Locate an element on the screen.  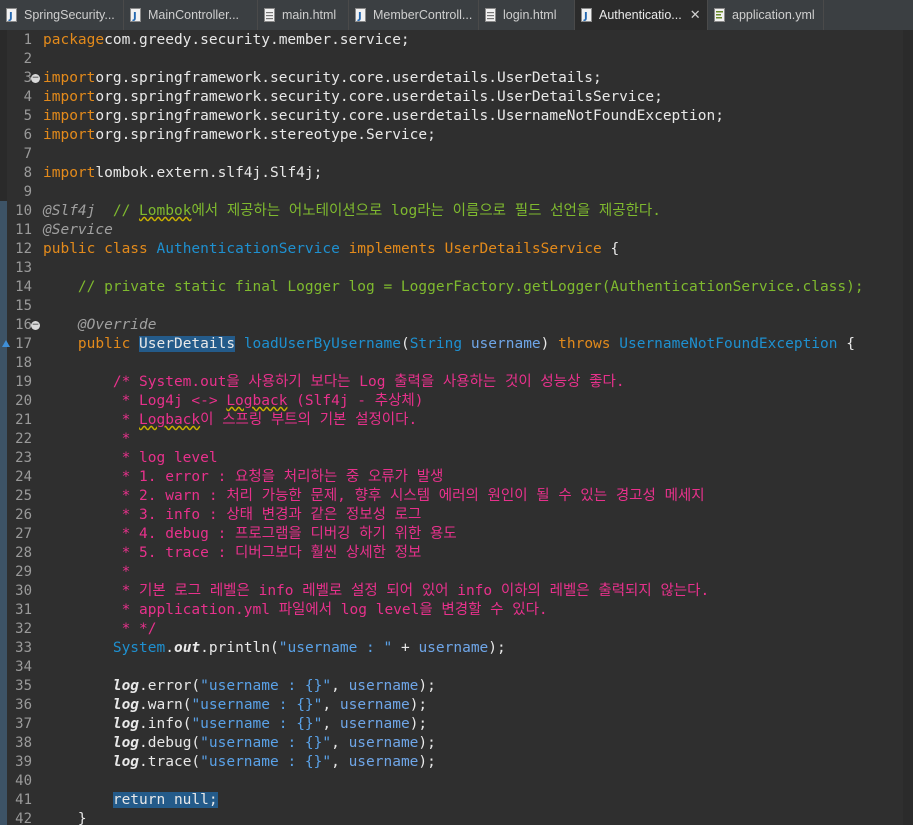
code-line: 38 log.debug("username : {}", username); is located at coordinates (456, 743).